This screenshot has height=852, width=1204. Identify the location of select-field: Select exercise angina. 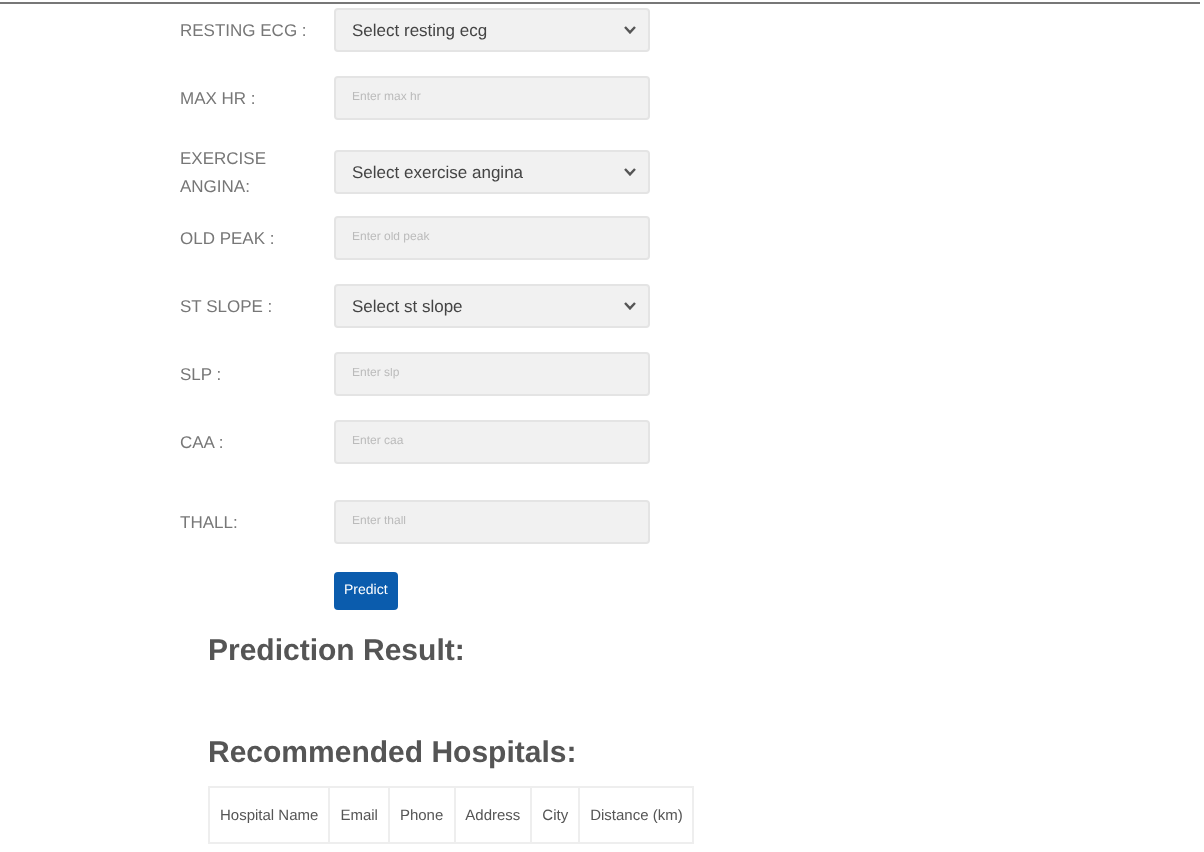
(492, 172).